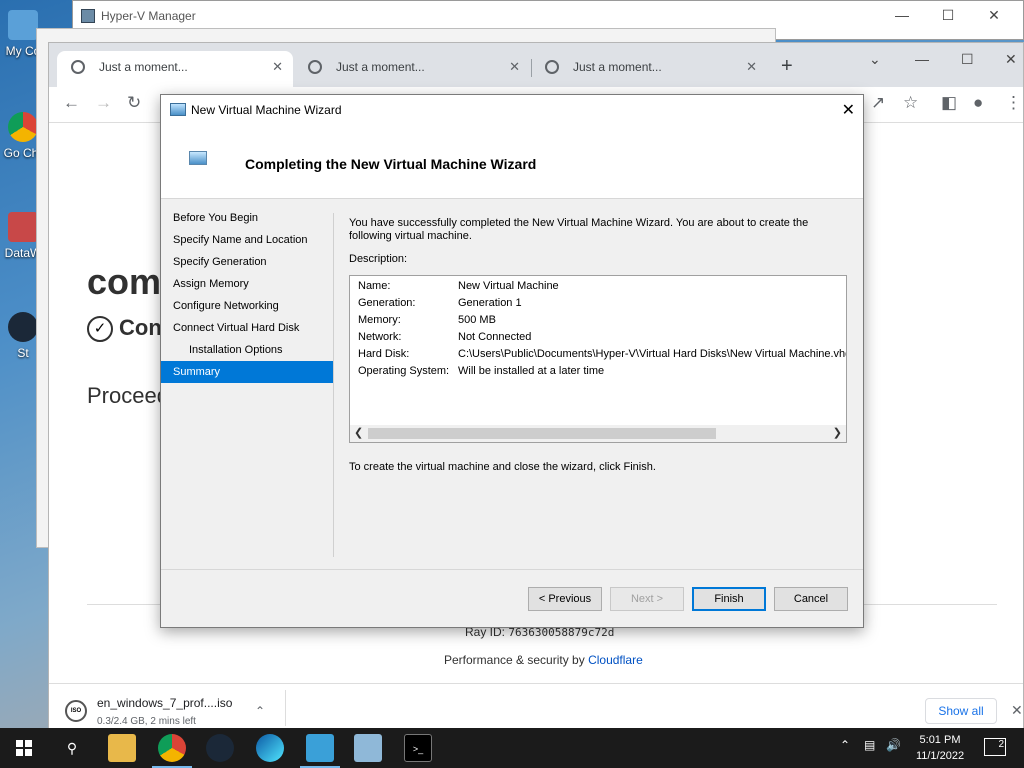  Describe the element at coordinates (542, 433) in the screenshot. I see `scrollbar-thumb` at that location.